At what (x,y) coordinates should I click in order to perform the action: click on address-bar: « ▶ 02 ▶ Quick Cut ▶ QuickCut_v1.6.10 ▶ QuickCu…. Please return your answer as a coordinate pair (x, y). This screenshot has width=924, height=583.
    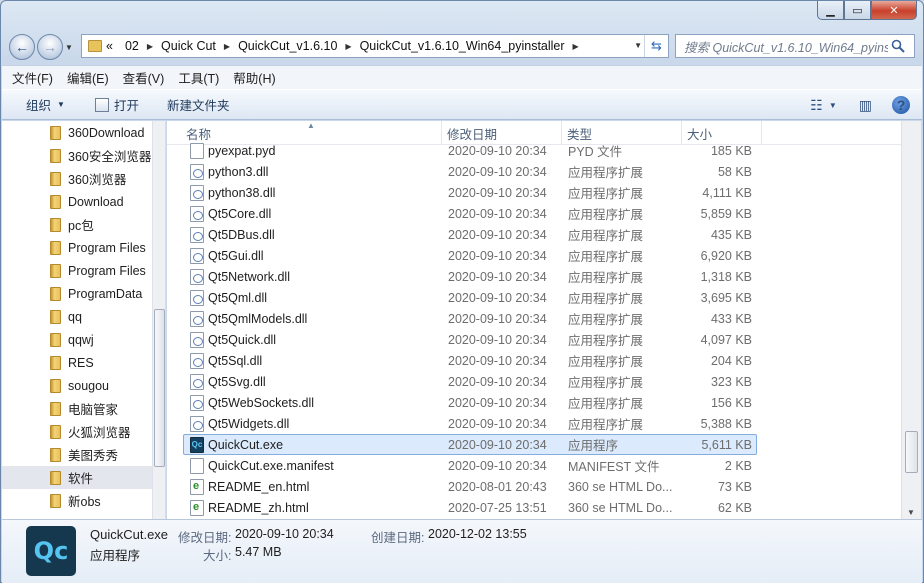
    Looking at the image, I should click on (375, 46).